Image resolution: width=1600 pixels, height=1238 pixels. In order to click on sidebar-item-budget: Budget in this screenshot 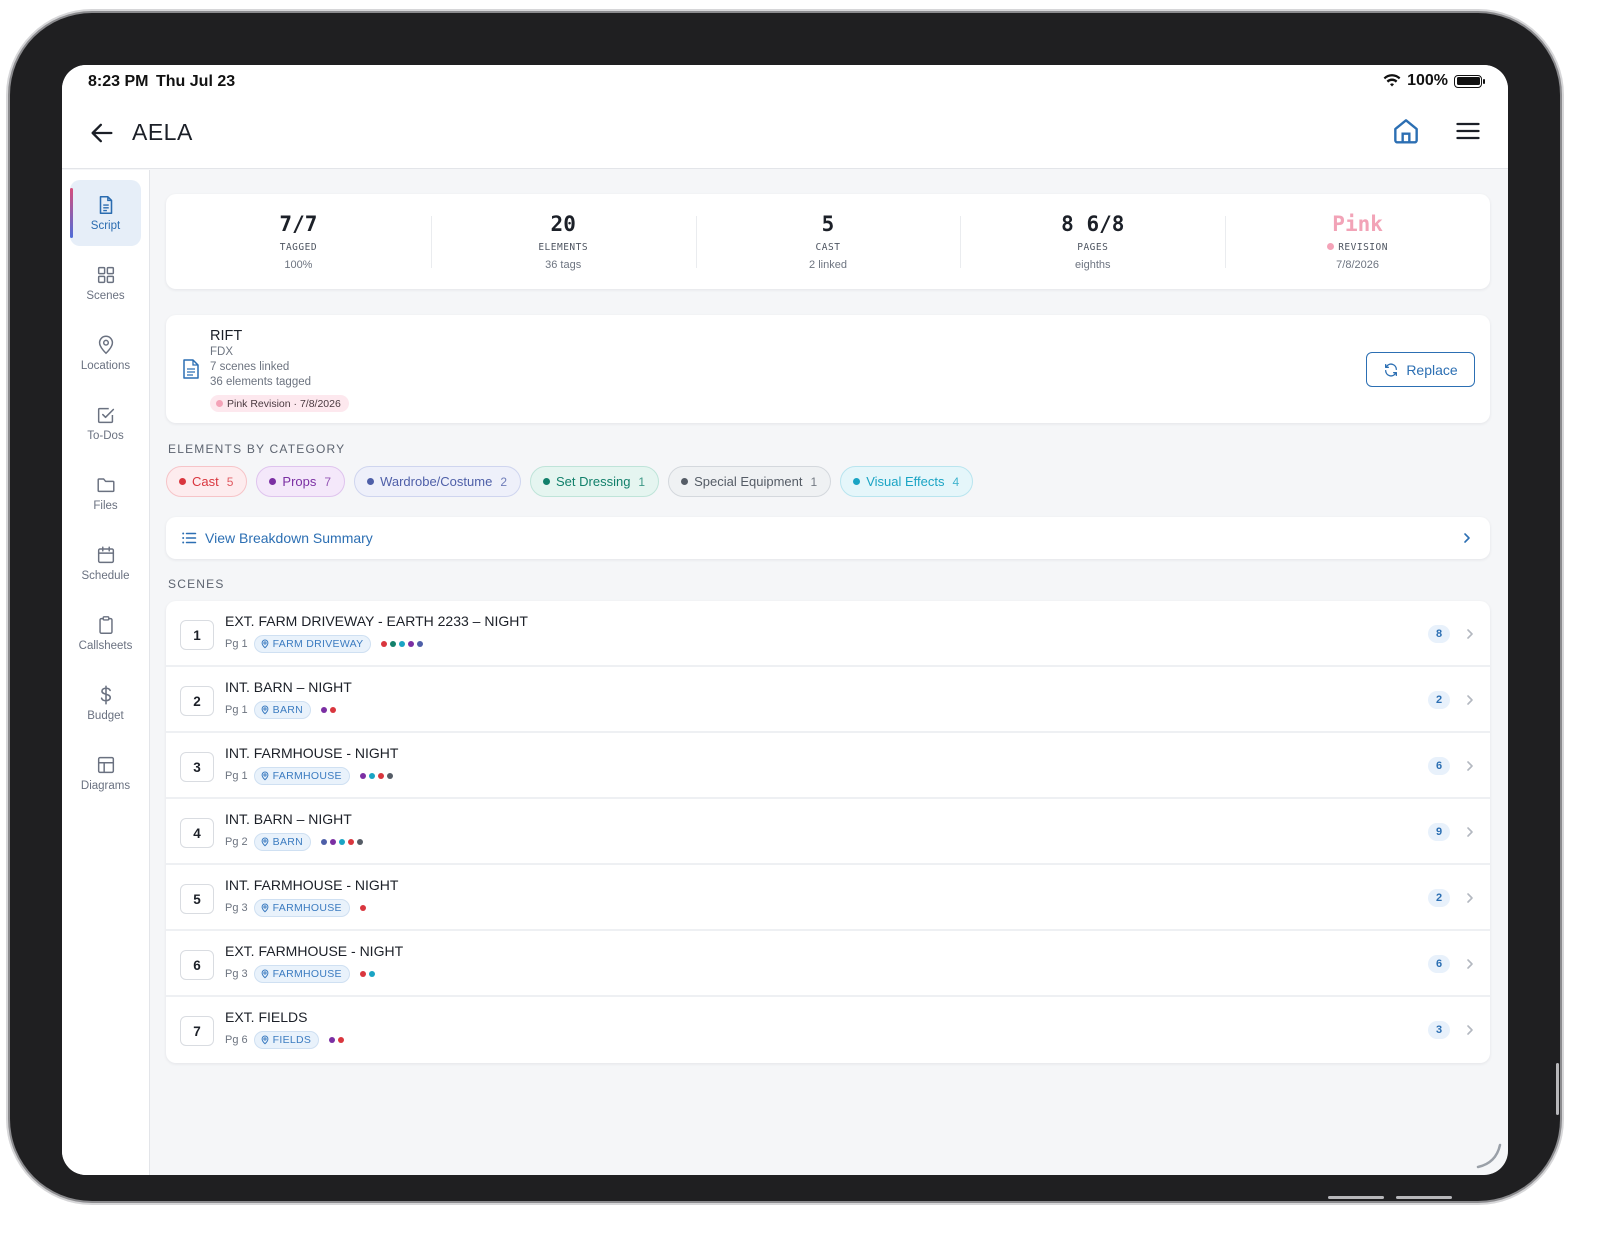, I will do `click(105, 703)`.